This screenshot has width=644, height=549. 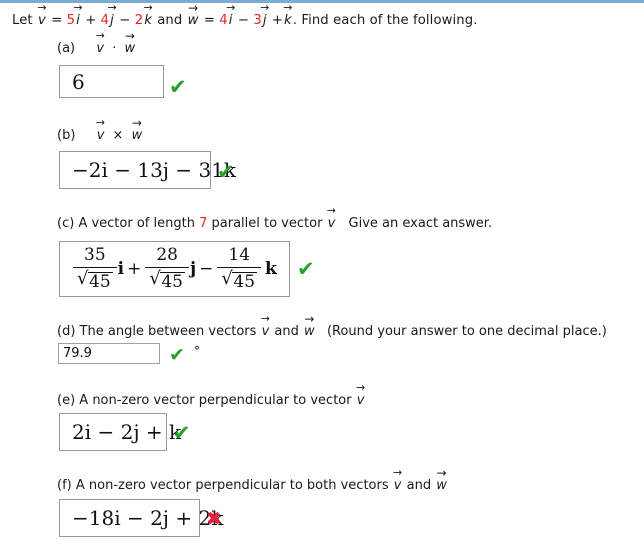 What do you see at coordinates (309, 331) in the screenshot?
I see `part-d-vector-w: w` at bounding box center [309, 331].